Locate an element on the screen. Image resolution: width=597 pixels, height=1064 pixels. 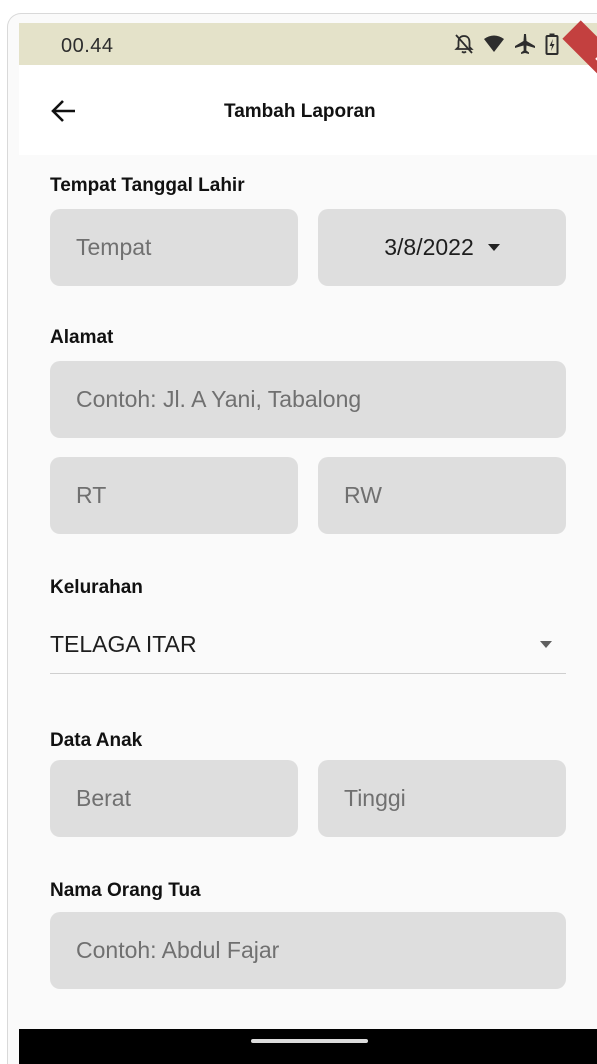
wifi-icon is located at coordinates (494, 44).